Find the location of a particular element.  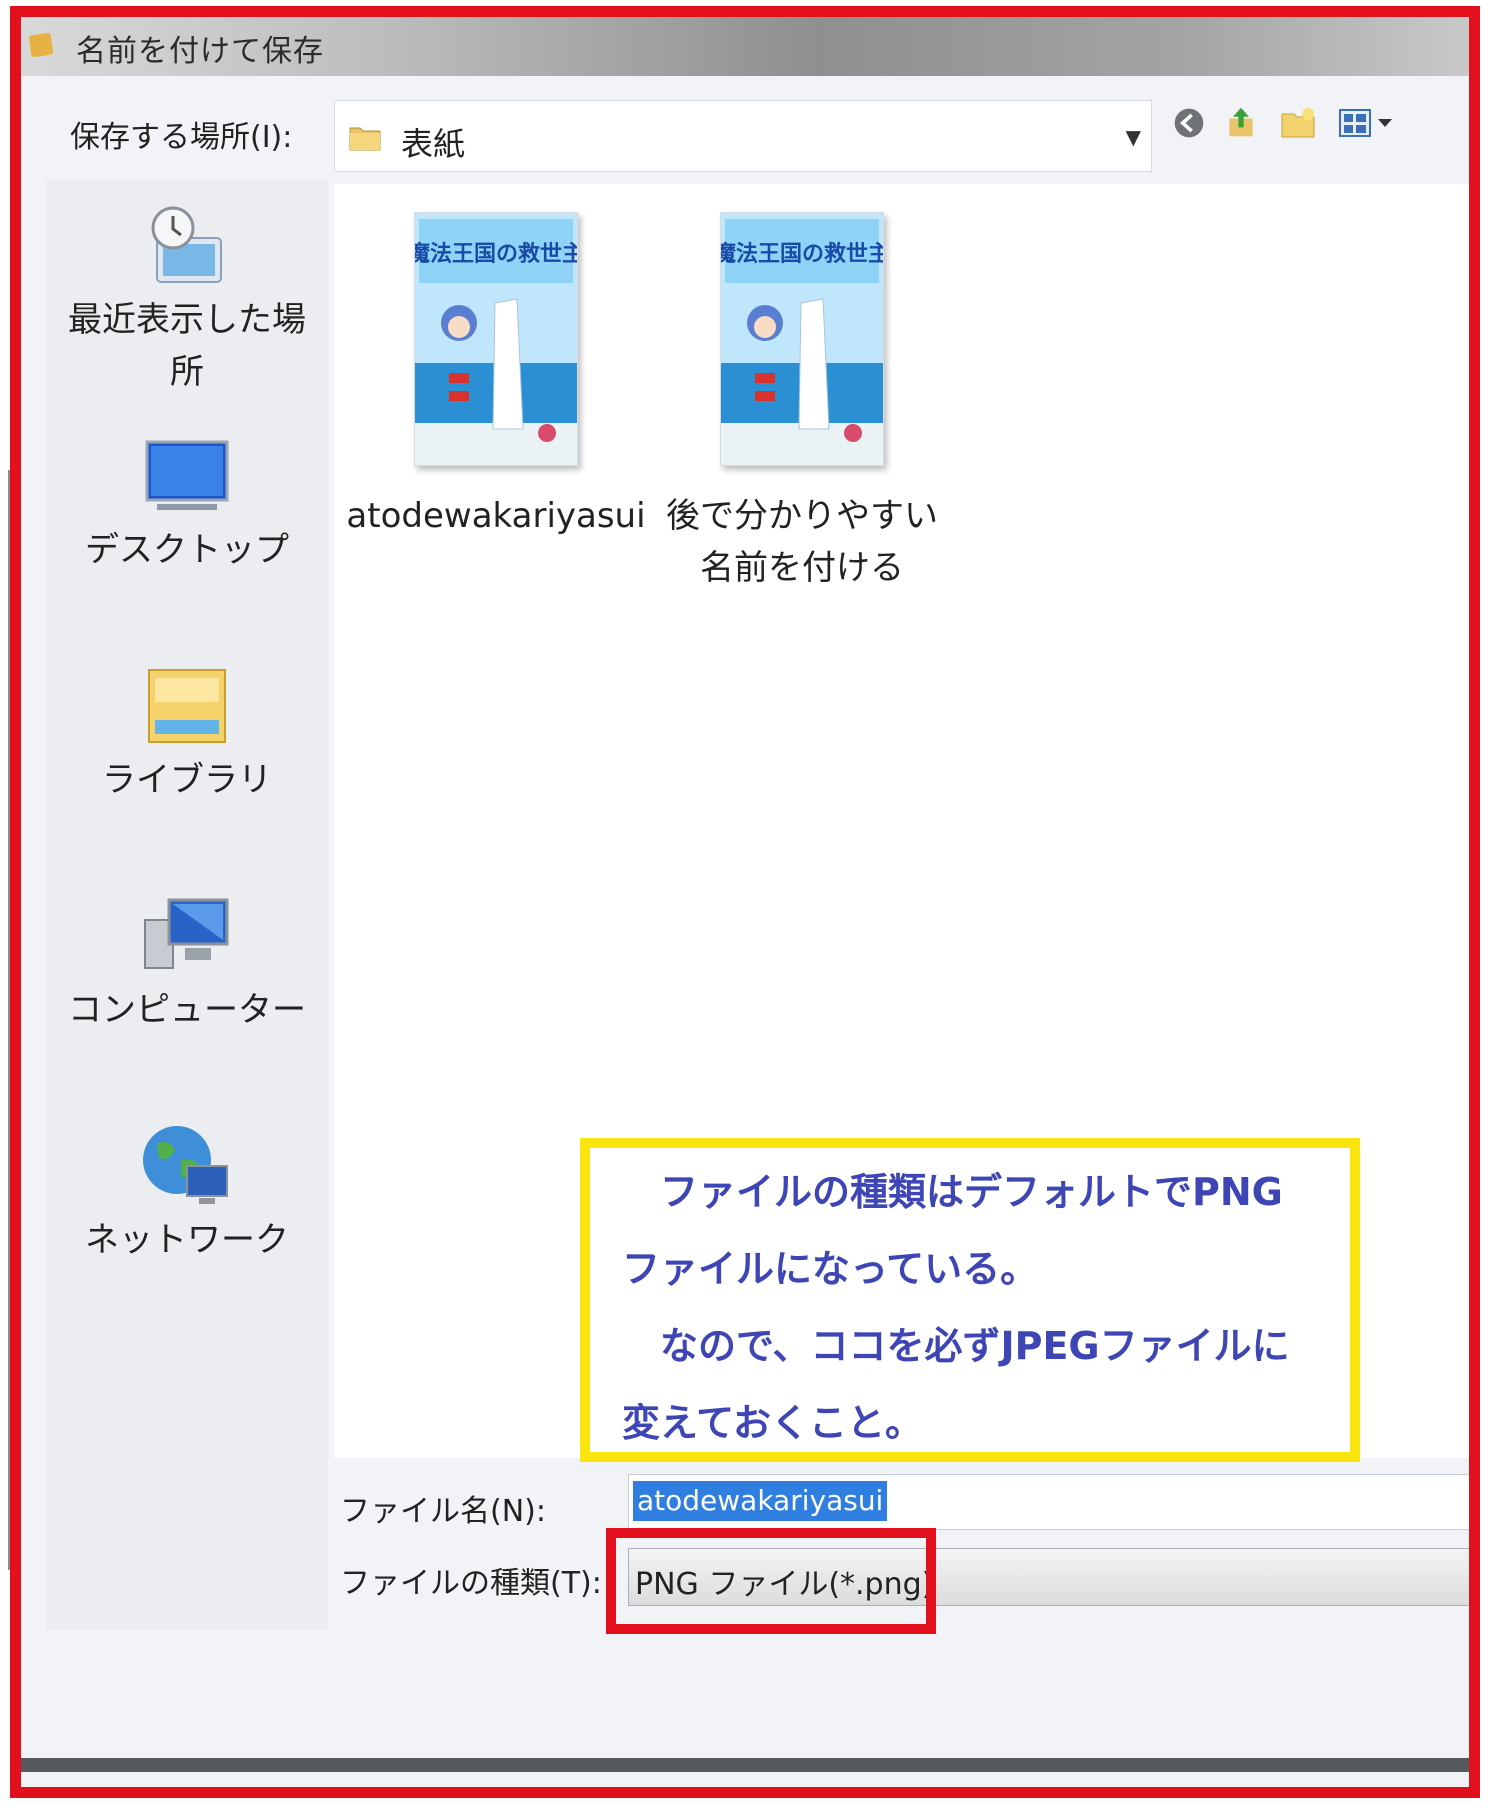

current-folder-name: 表紙 is located at coordinates (433, 144).